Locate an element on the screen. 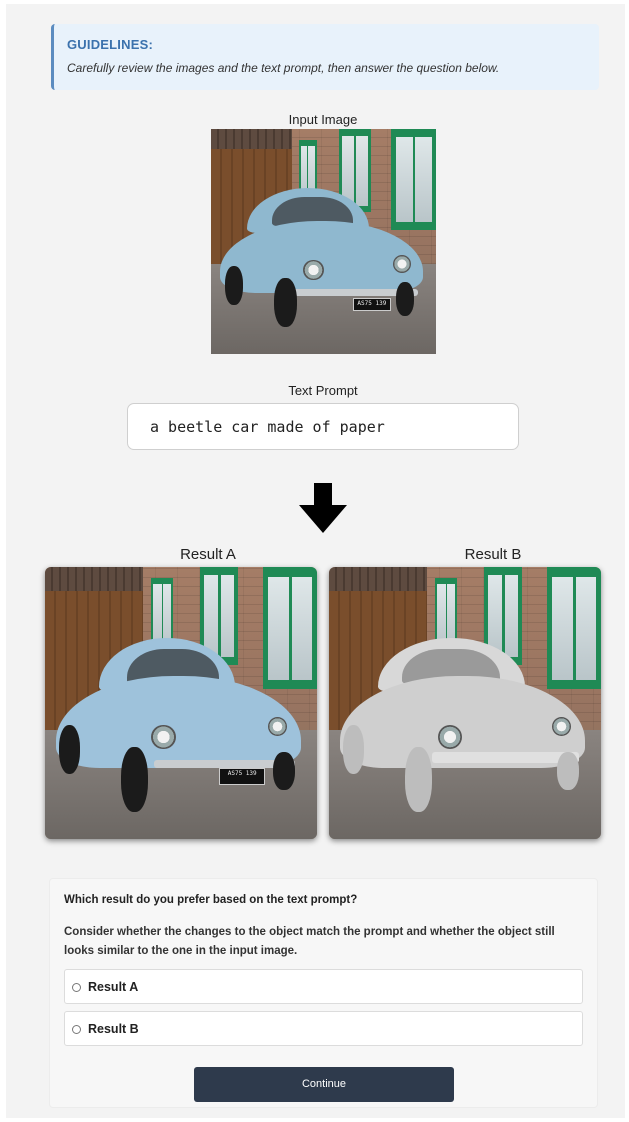 This screenshot has height=1122, width=629. option-label: Result A is located at coordinates (113, 987).